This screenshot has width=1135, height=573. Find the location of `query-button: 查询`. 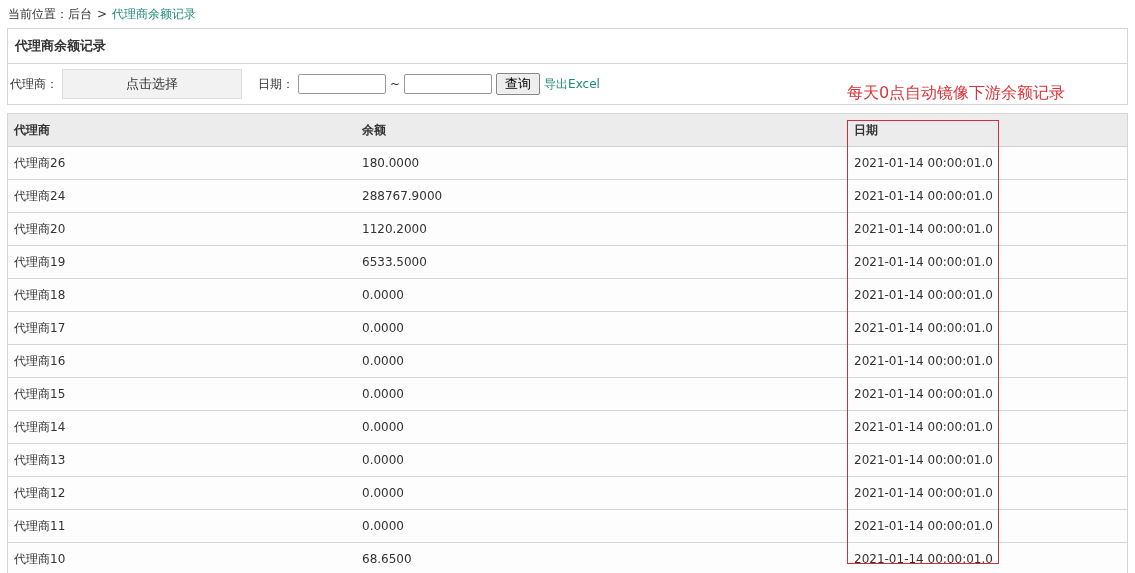

query-button: 查询 is located at coordinates (518, 84).